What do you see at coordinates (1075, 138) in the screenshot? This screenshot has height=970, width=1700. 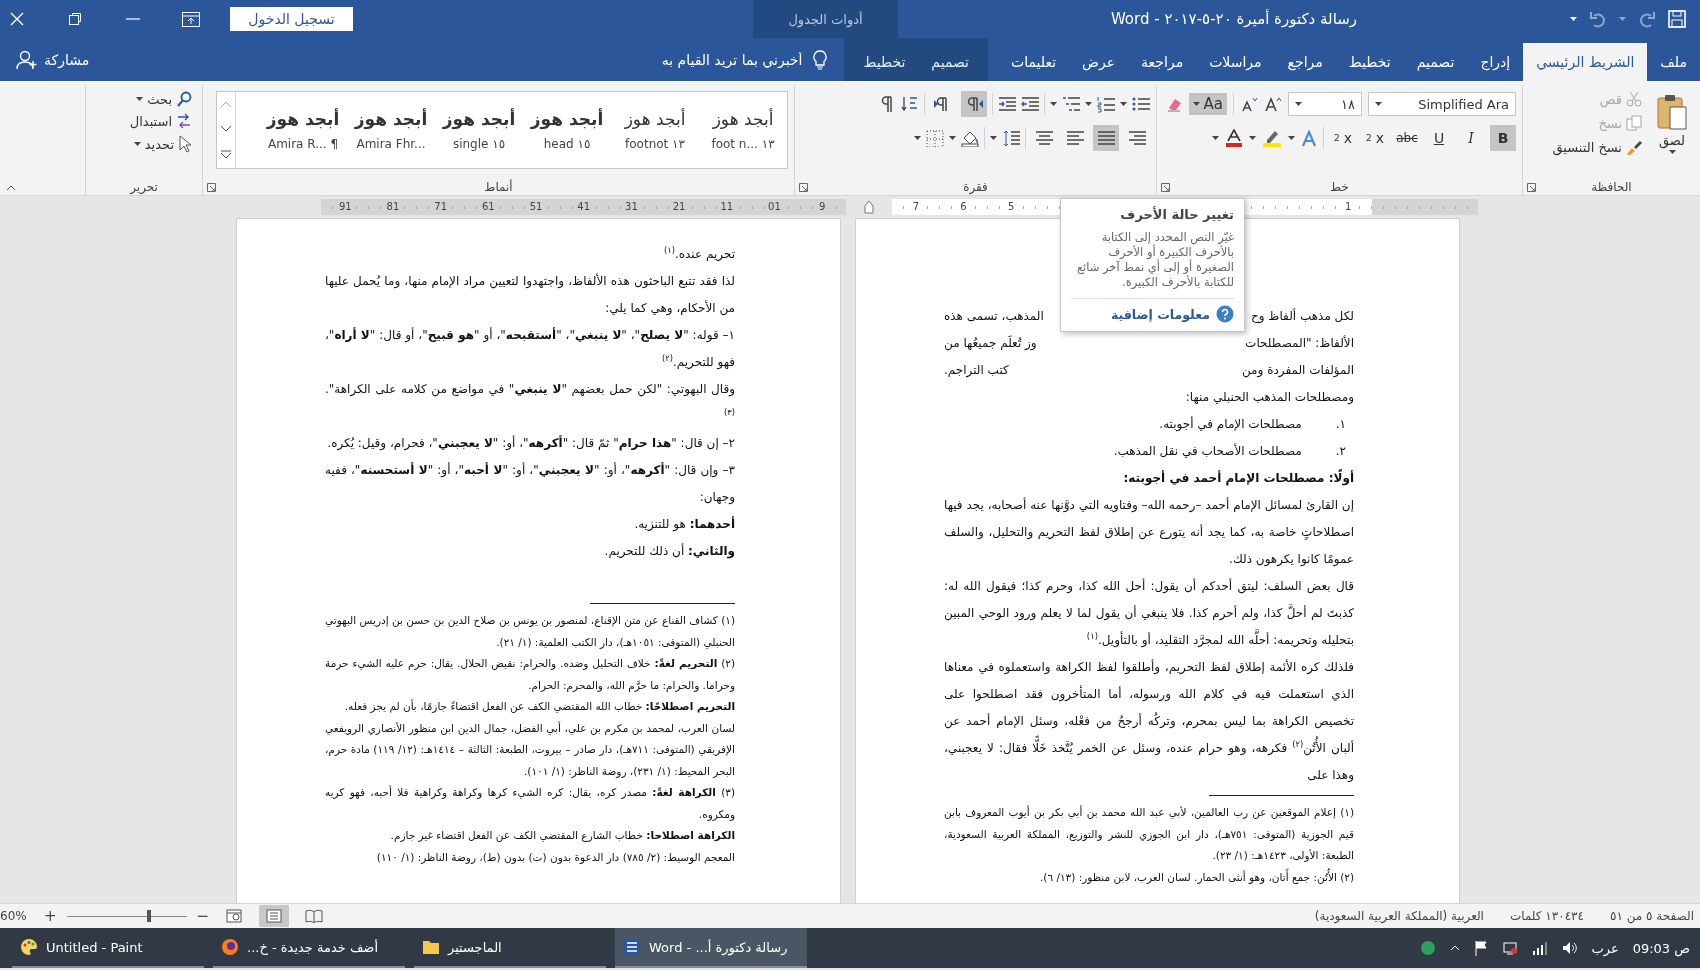 I see `align-left-icon` at bounding box center [1075, 138].